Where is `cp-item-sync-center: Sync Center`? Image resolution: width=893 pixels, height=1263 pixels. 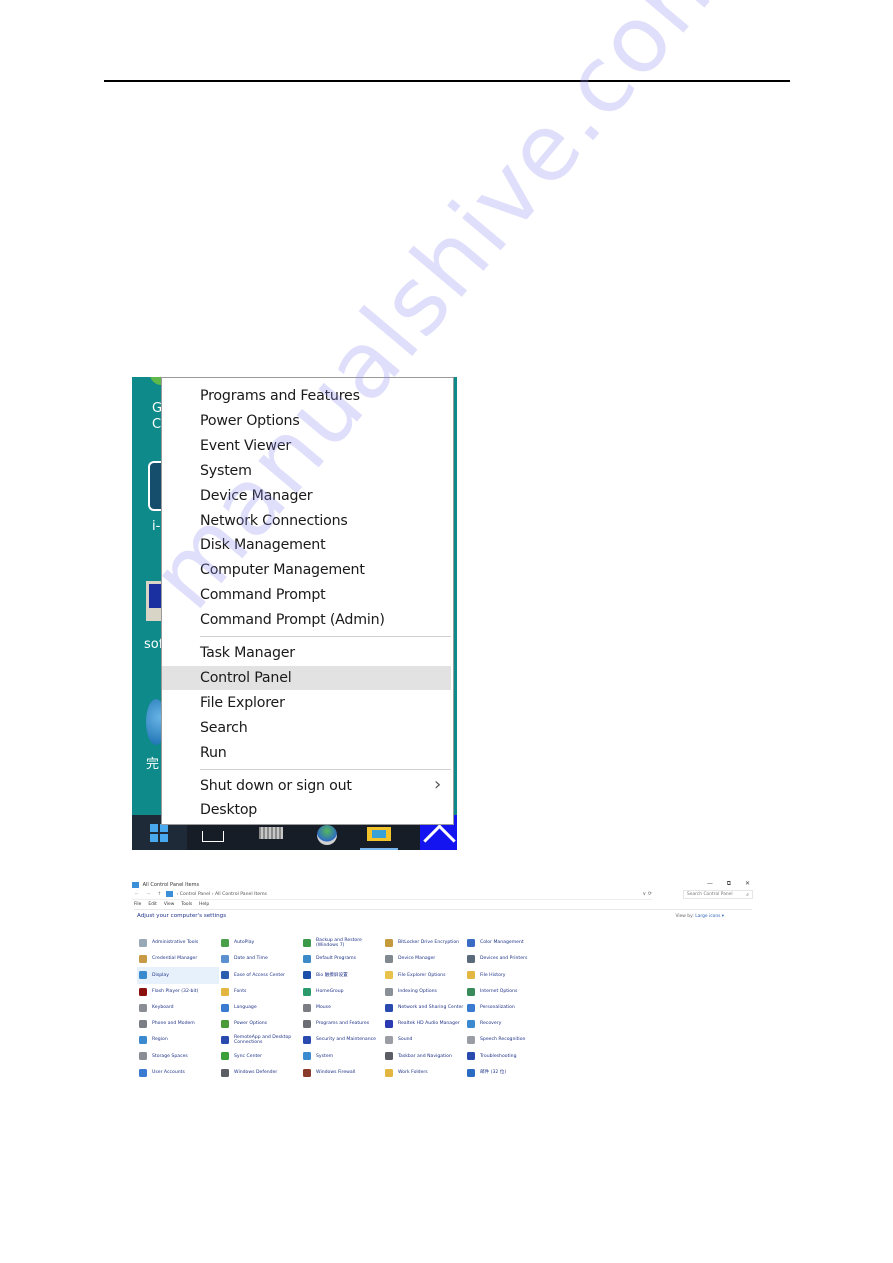
cp-item-sync-center: Sync Center is located at coordinates (260, 1056).